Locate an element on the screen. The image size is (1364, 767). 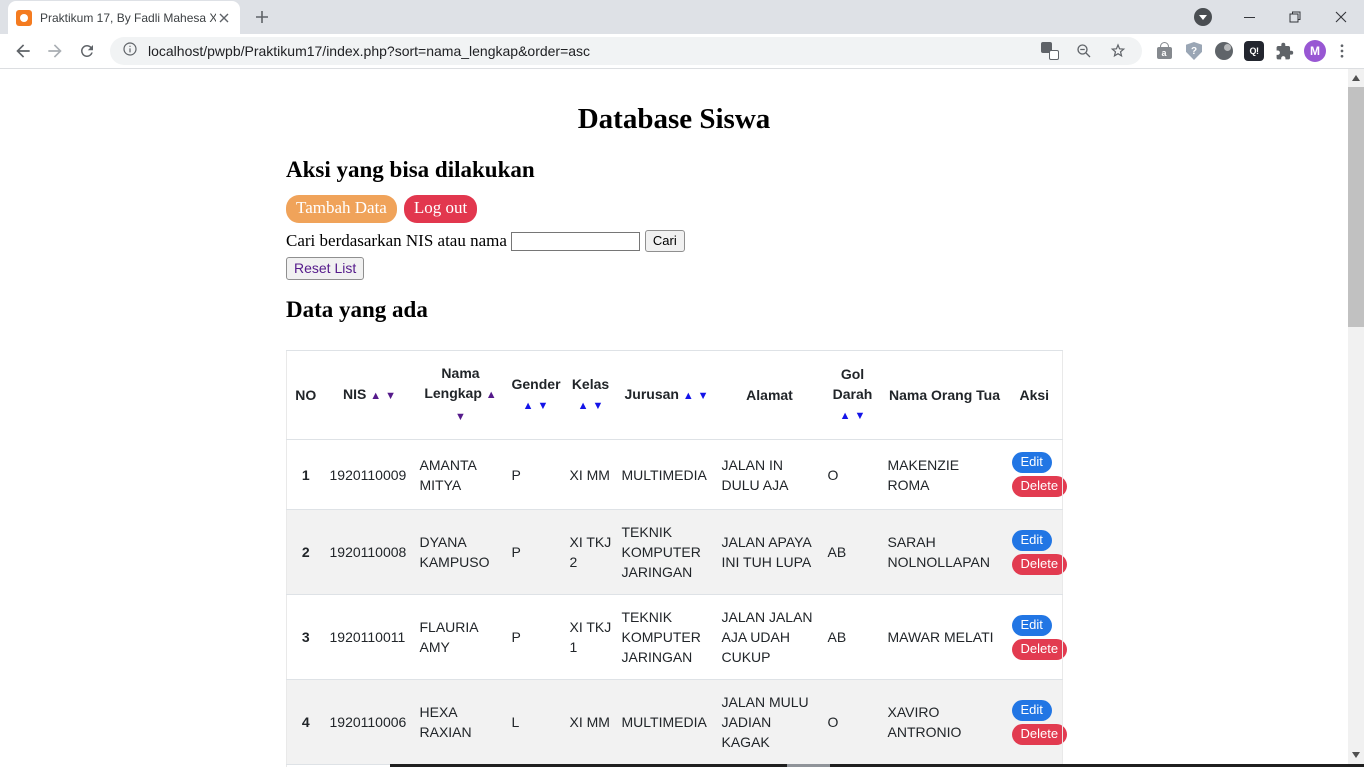
cell-gender: L is located at coordinates (535, 722).